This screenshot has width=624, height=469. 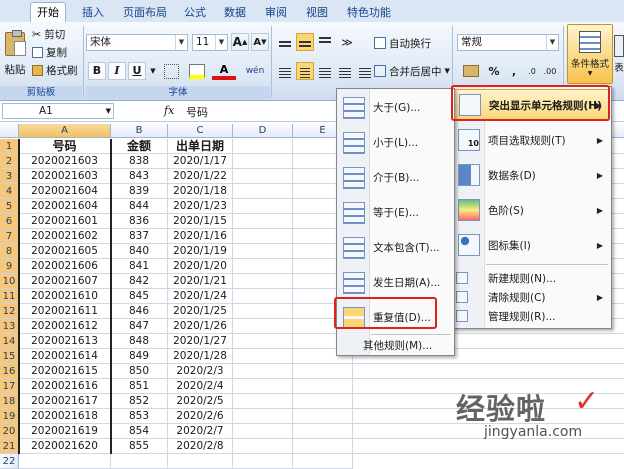 I want to click on table-cell: 2020/1/18, so click(x=200, y=191).